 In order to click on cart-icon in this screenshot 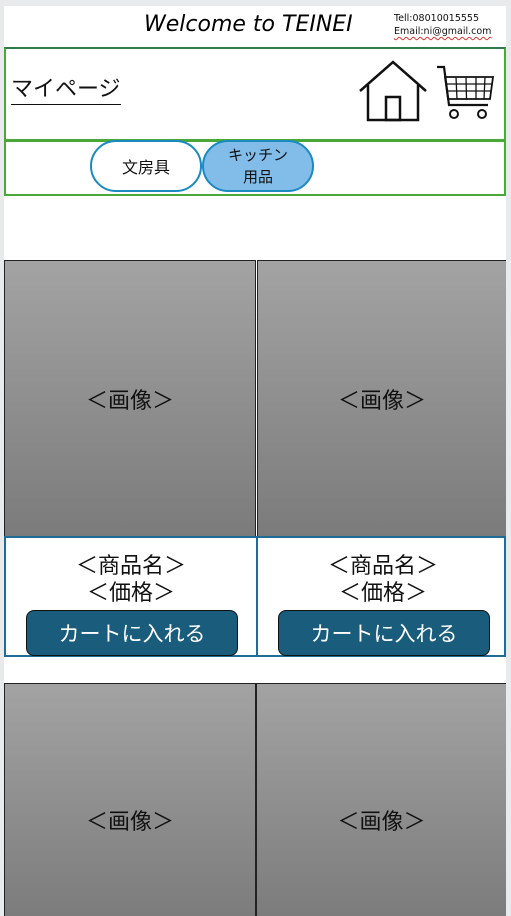, I will do `click(465, 93)`.